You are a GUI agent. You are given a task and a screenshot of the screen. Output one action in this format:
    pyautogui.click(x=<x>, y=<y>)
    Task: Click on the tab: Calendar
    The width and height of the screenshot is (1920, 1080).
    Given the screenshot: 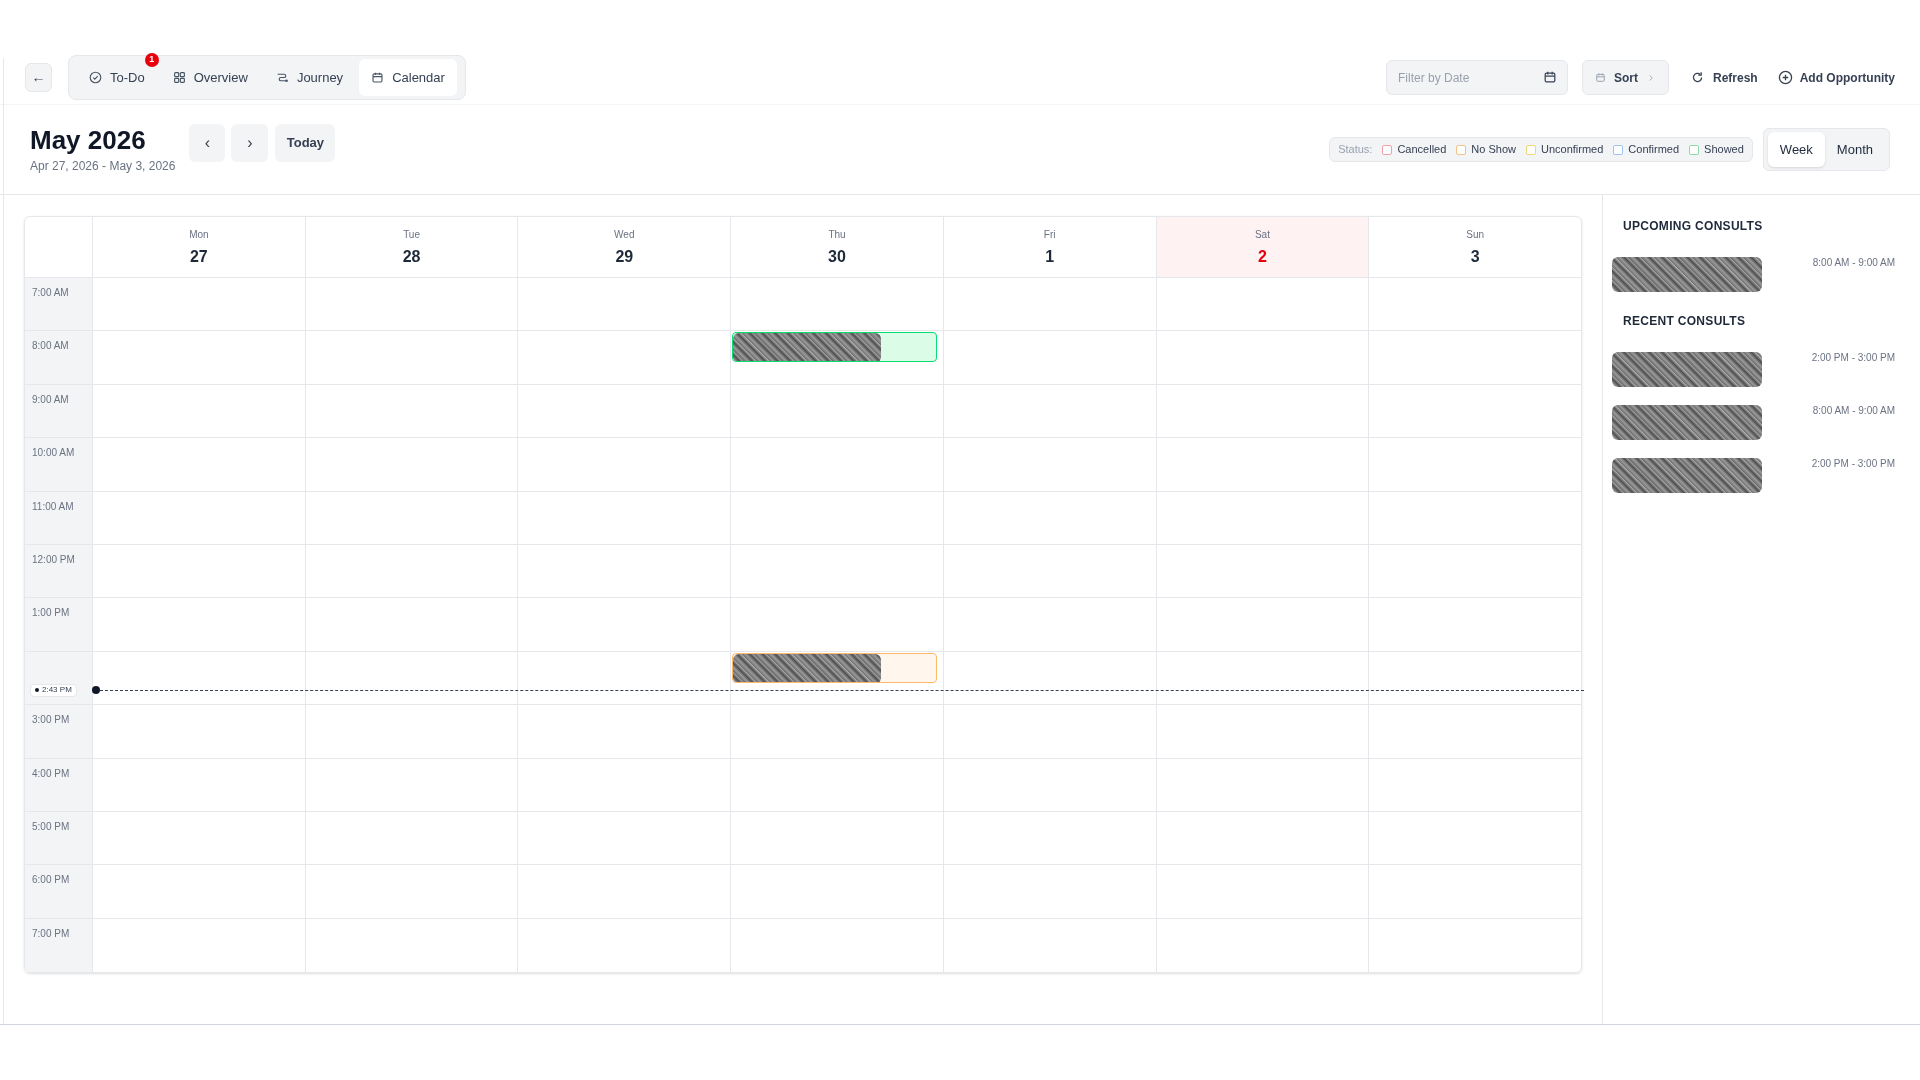 What is the action you would take?
    pyautogui.click(x=408, y=77)
    